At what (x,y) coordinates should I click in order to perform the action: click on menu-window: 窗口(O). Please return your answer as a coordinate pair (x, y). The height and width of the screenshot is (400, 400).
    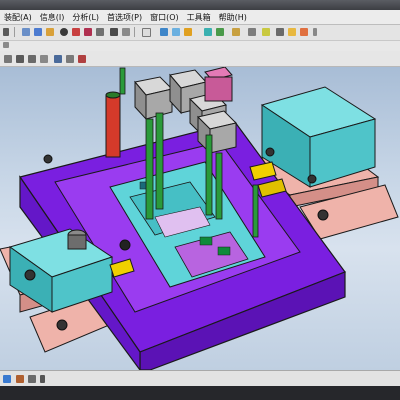
    Looking at the image, I should click on (164, 17).